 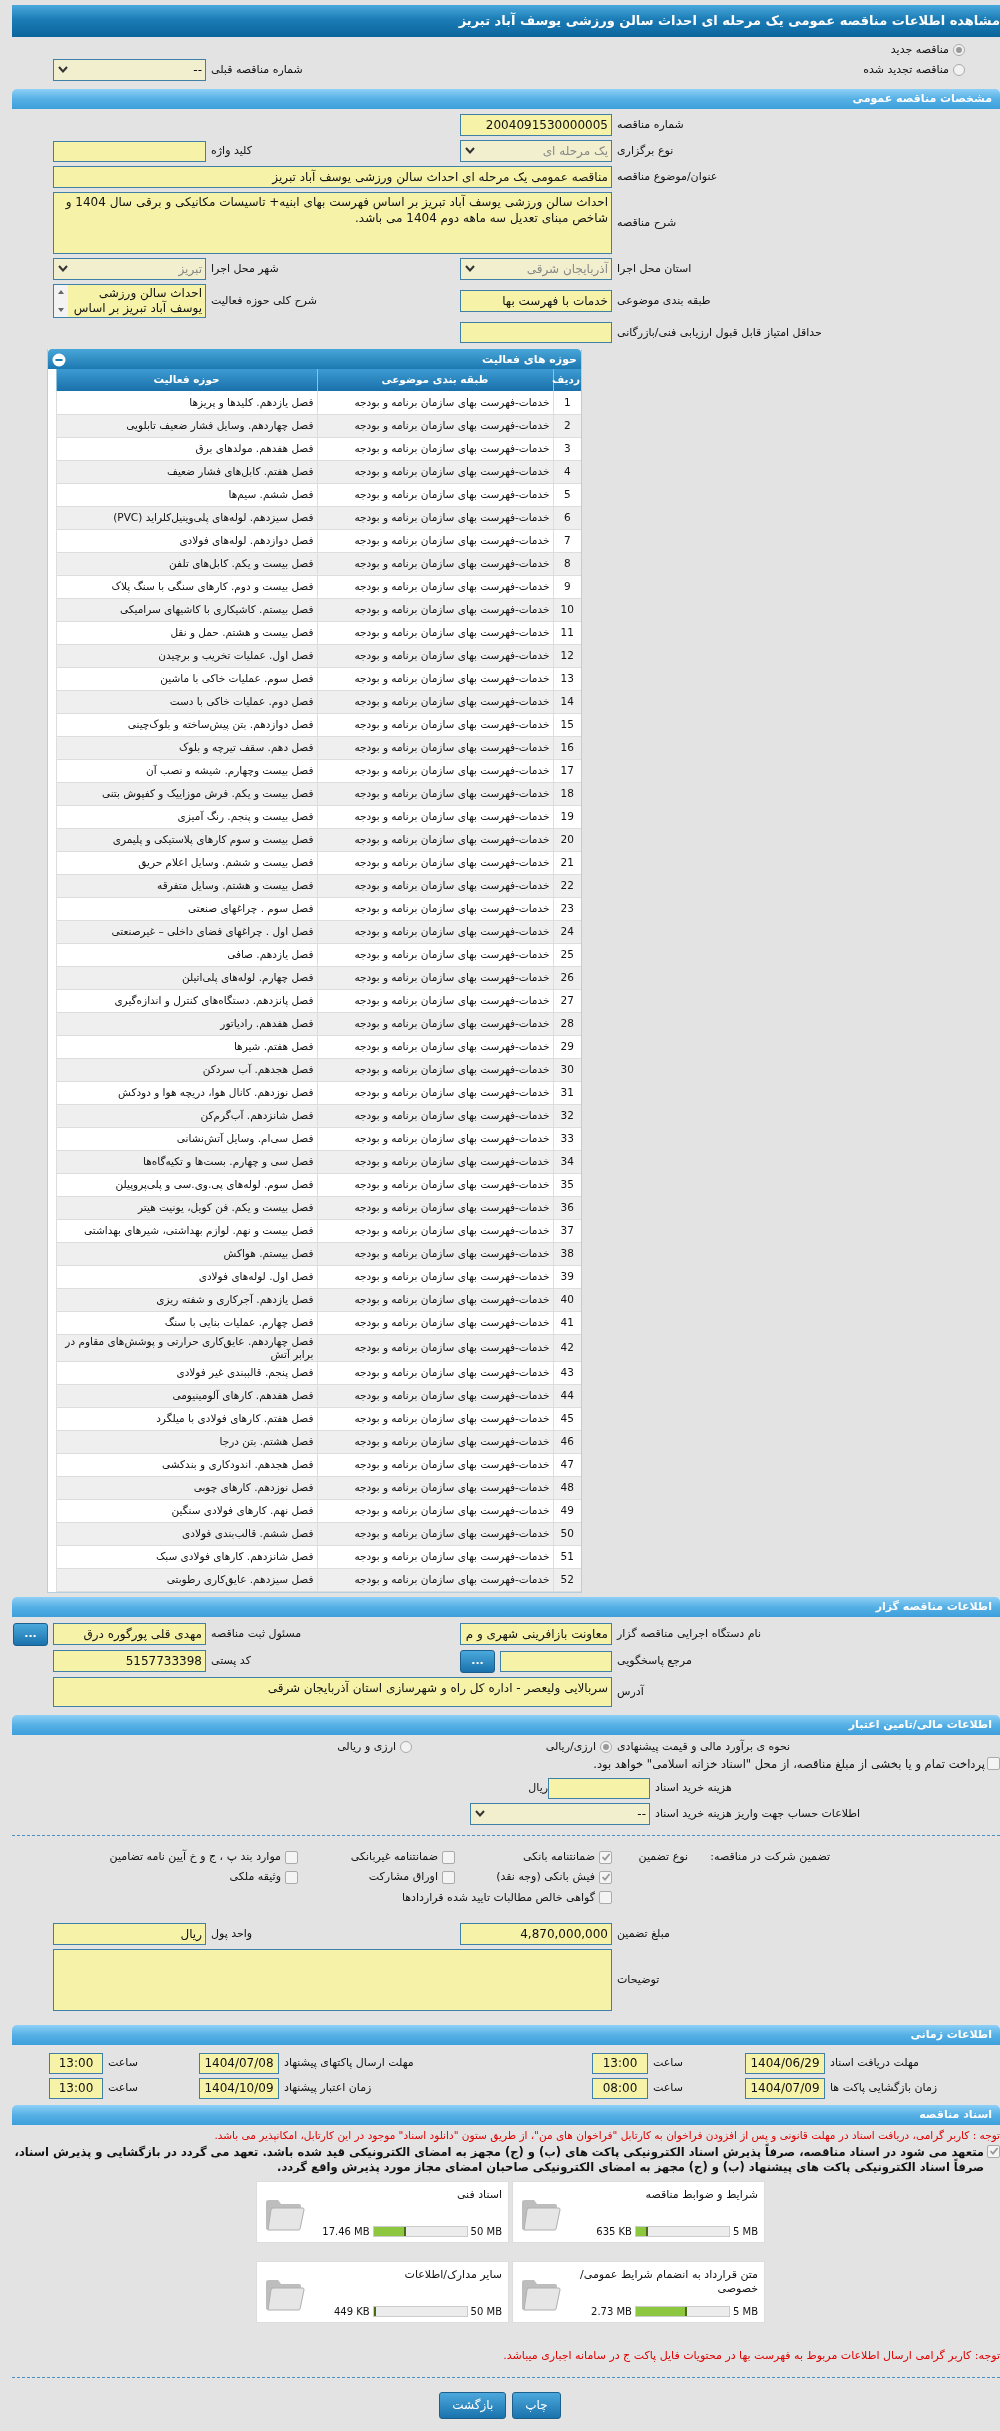 I want to click on input-field: مهدی قلی پورگوره درق, so click(x=129, y=1634).